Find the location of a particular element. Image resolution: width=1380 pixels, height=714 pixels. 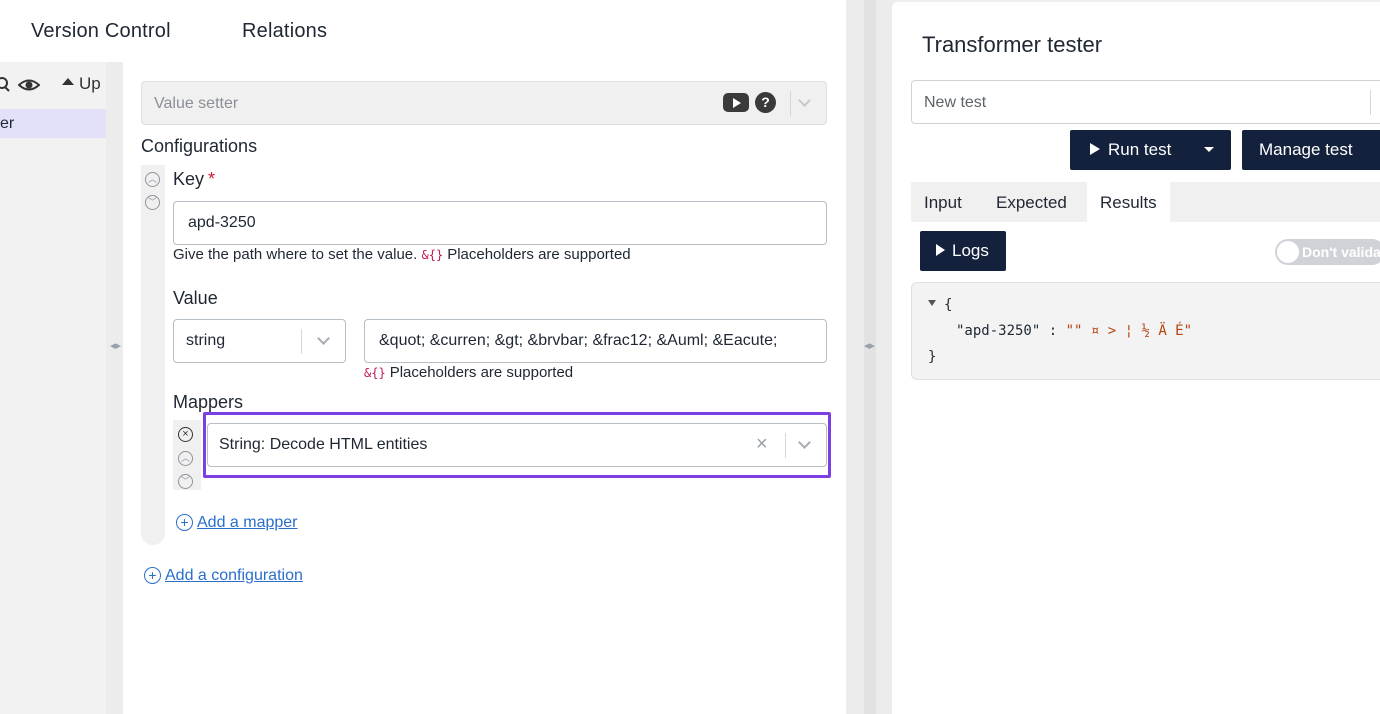

json-value: "" ¤ > ¦ ½ Ä É" is located at coordinates (1129, 331).